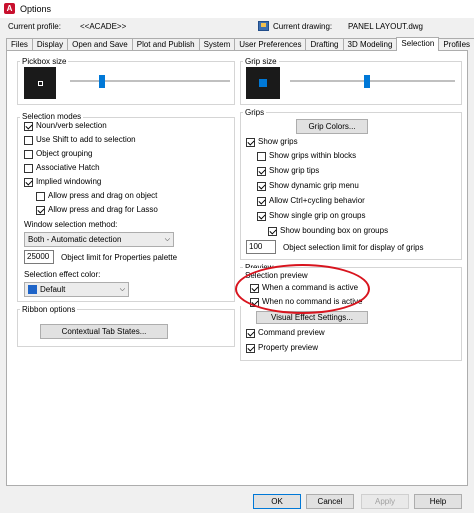 The image size is (474, 513). Describe the element at coordinates (277, 501) in the screenshot. I see `ok-button: OK` at that location.